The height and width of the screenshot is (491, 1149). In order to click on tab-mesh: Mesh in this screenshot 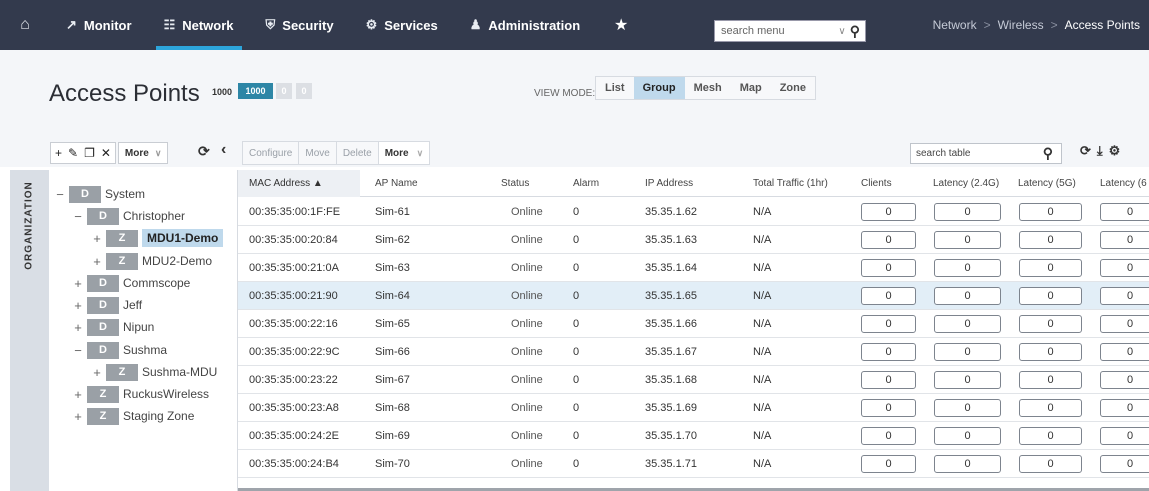, I will do `click(708, 88)`.